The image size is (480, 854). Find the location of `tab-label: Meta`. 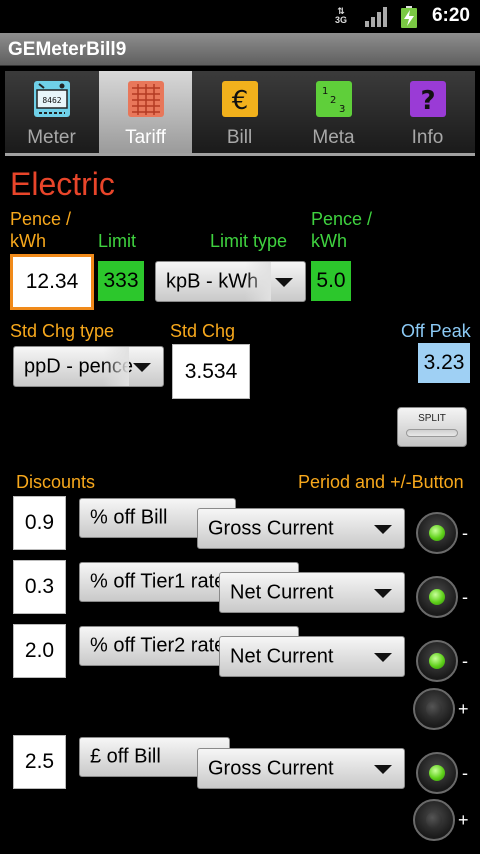

tab-label: Meta is located at coordinates (333, 137).